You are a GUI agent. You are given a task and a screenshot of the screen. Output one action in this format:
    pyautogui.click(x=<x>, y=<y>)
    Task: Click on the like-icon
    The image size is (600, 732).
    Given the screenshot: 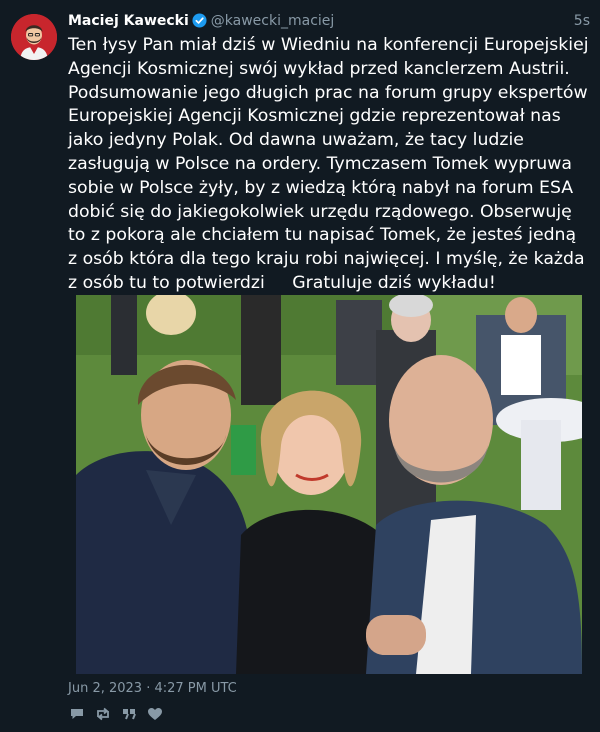 What is the action you would take?
    pyautogui.click(x=155, y=714)
    